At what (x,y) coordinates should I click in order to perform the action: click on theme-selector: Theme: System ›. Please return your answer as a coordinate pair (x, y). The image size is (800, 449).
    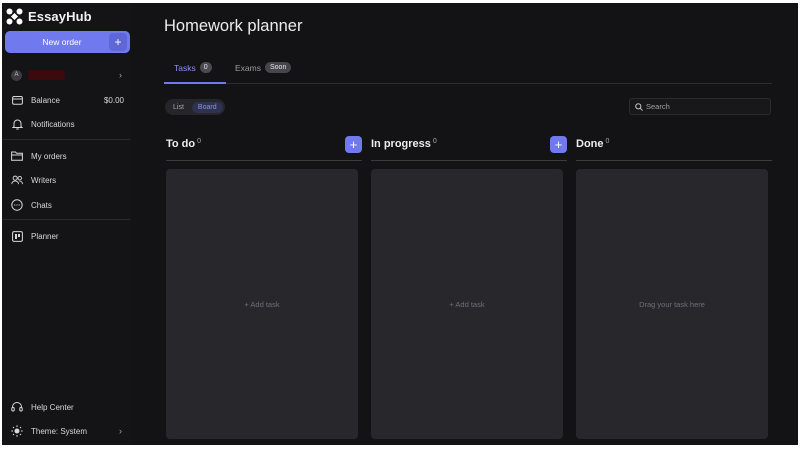
    Looking at the image, I should click on (67, 431).